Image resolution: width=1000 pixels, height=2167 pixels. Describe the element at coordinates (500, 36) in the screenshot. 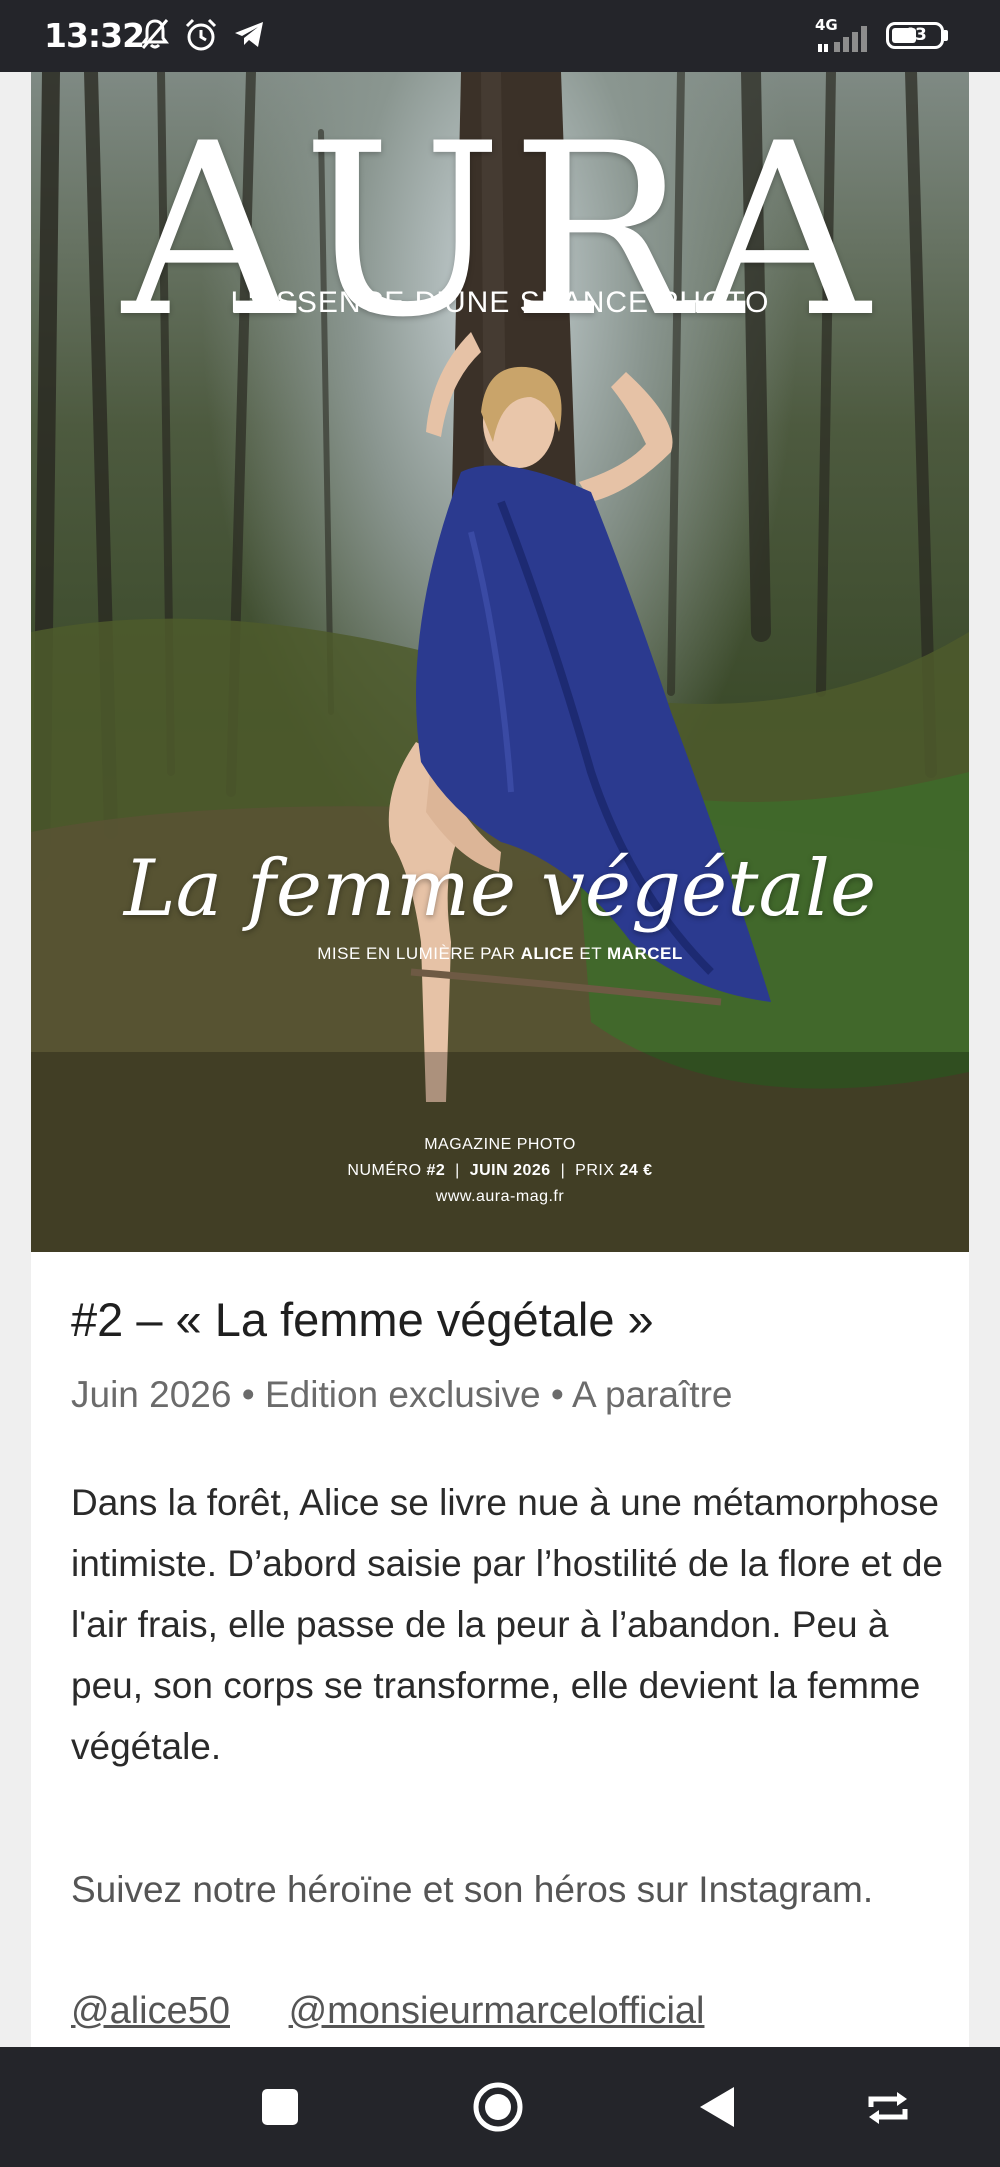

I see `status-bar: 13:32 4G 43` at that location.